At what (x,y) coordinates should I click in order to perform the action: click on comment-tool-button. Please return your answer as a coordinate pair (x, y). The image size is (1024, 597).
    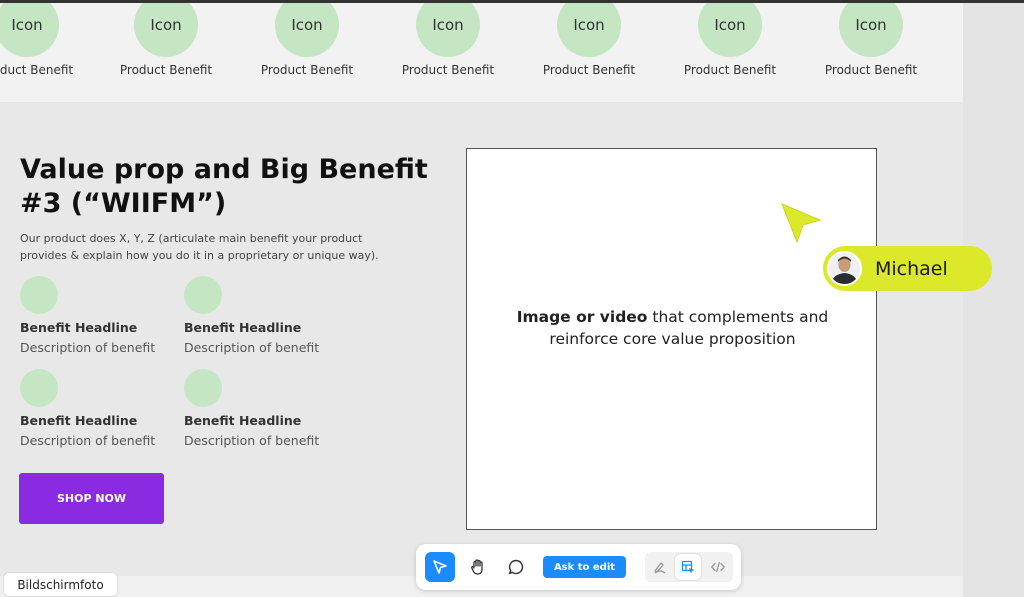
    Looking at the image, I should click on (516, 567).